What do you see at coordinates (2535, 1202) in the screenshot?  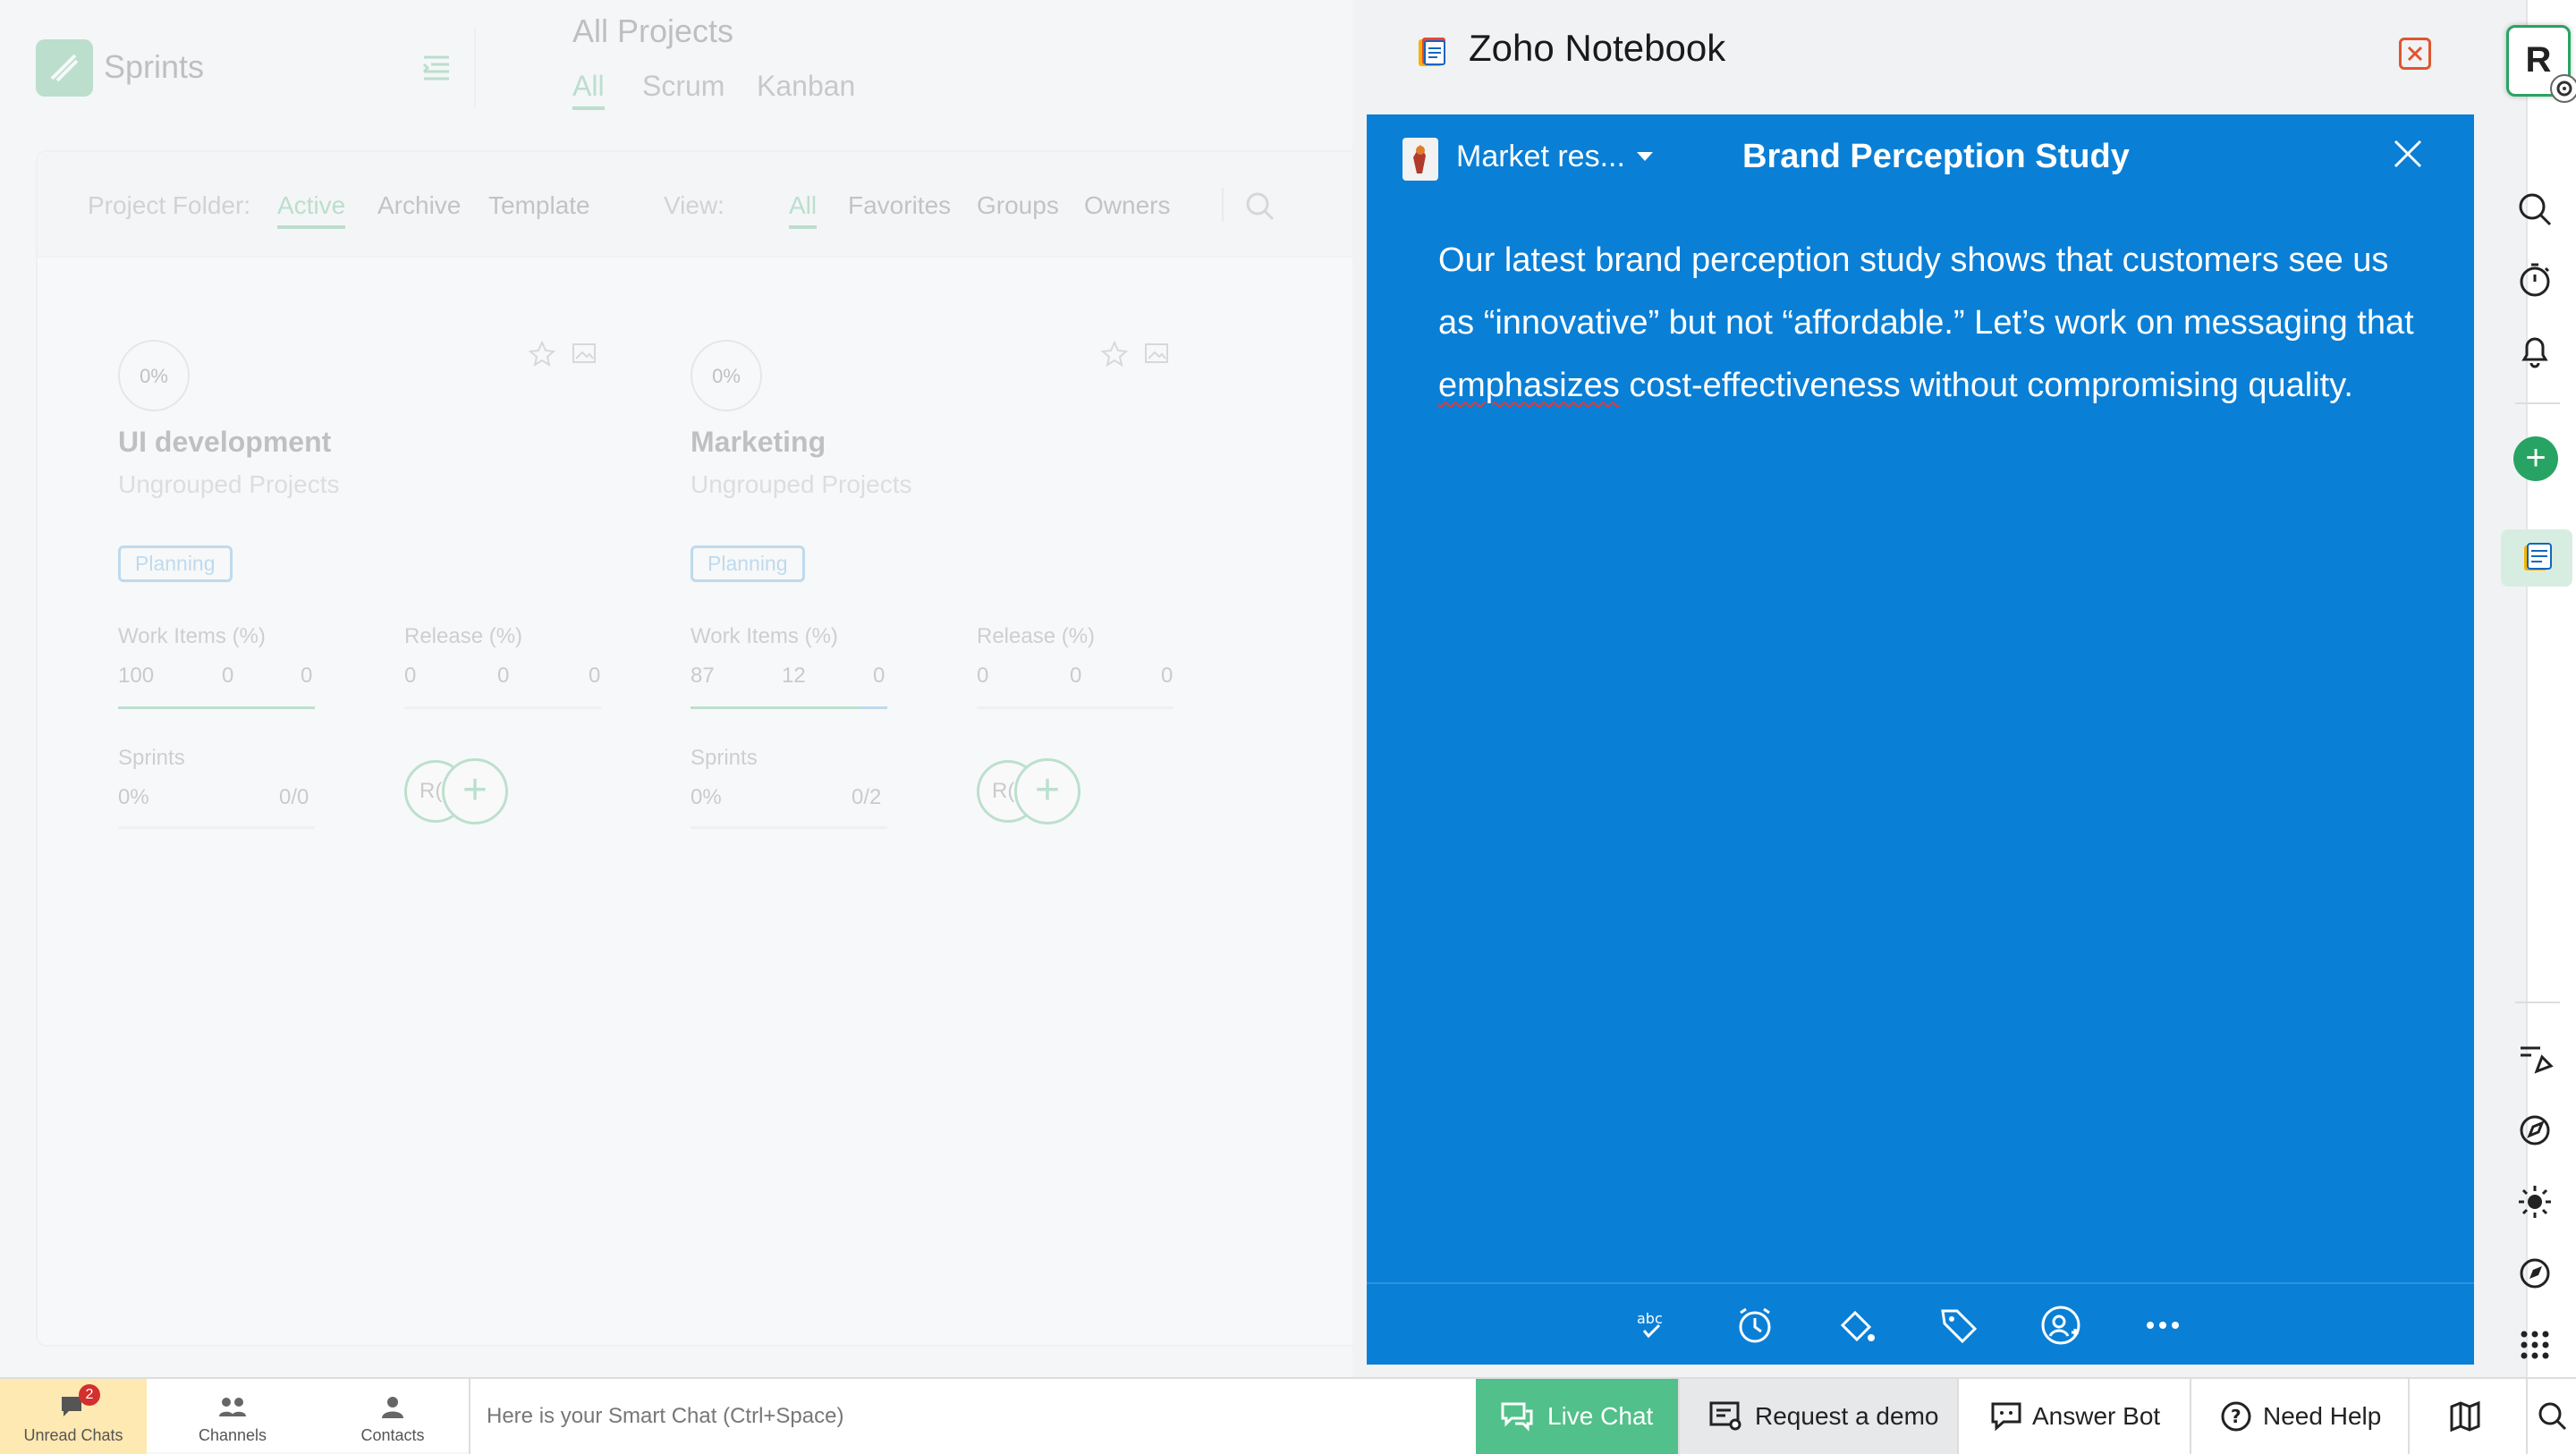 I see `brightness-icon` at bounding box center [2535, 1202].